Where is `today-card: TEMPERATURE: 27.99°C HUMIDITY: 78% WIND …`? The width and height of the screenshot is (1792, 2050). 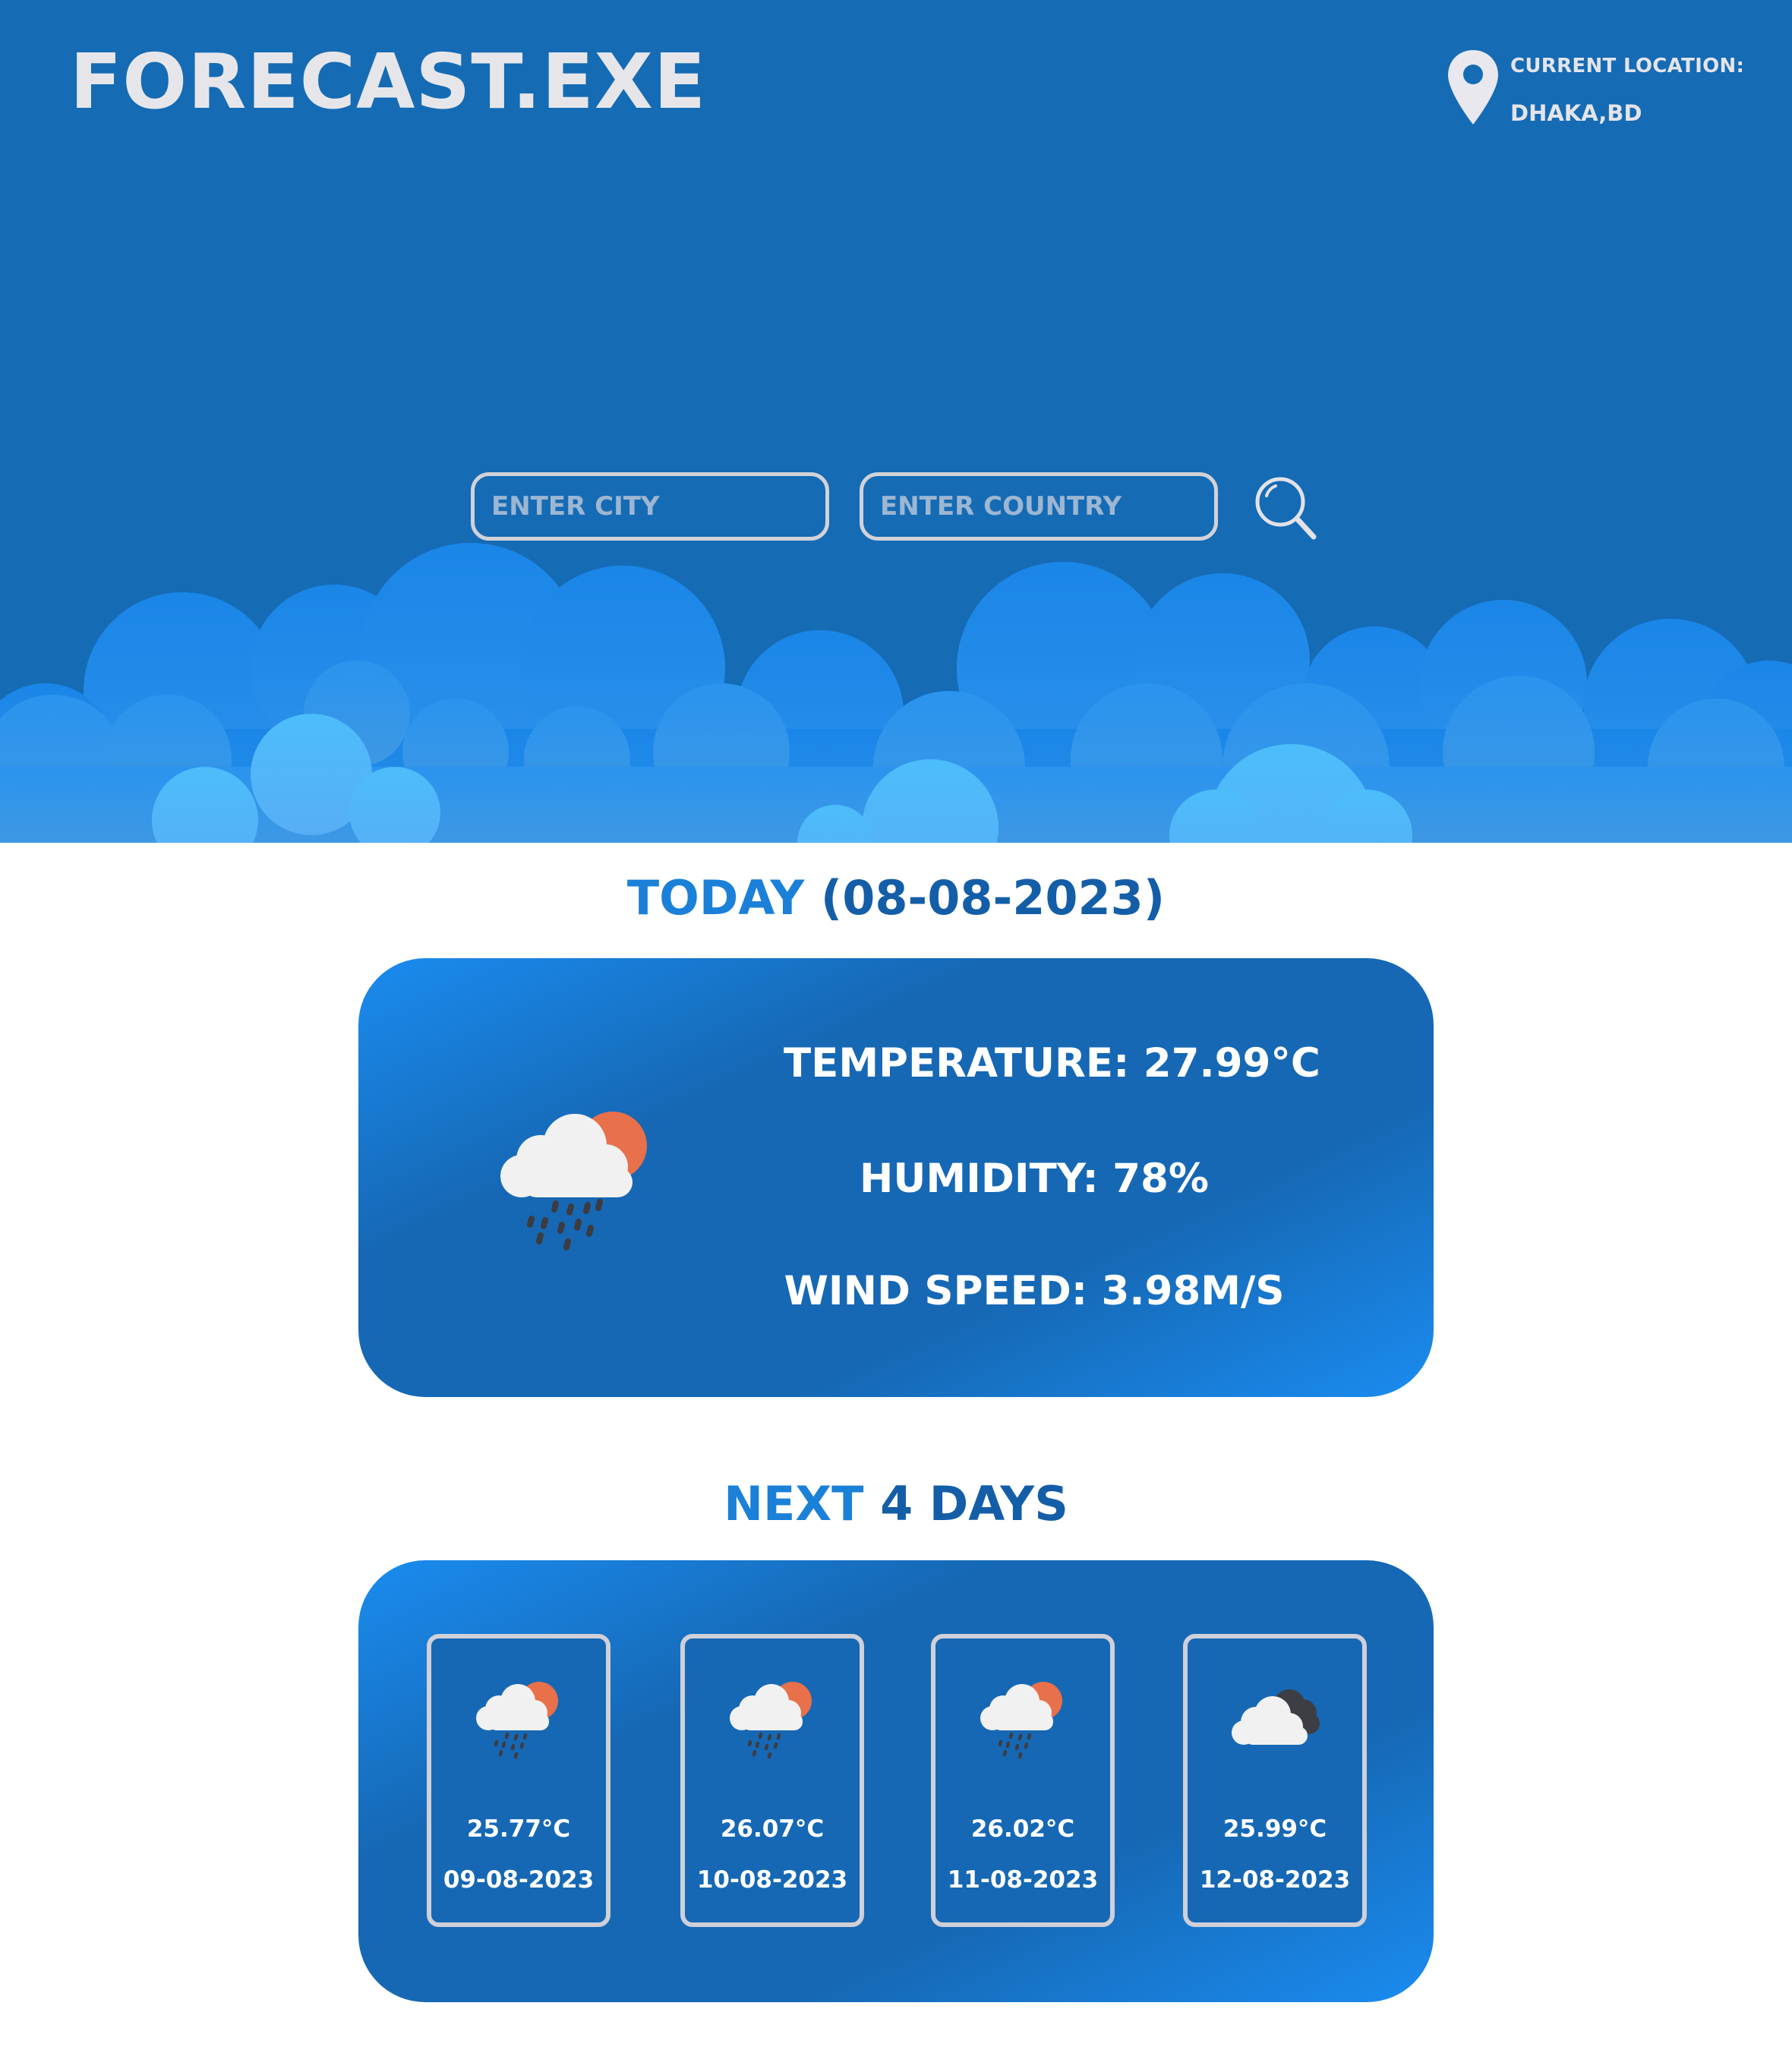 today-card: TEMPERATURE: 27.99°C HUMIDITY: 78% WIND … is located at coordinates (896, 1178).